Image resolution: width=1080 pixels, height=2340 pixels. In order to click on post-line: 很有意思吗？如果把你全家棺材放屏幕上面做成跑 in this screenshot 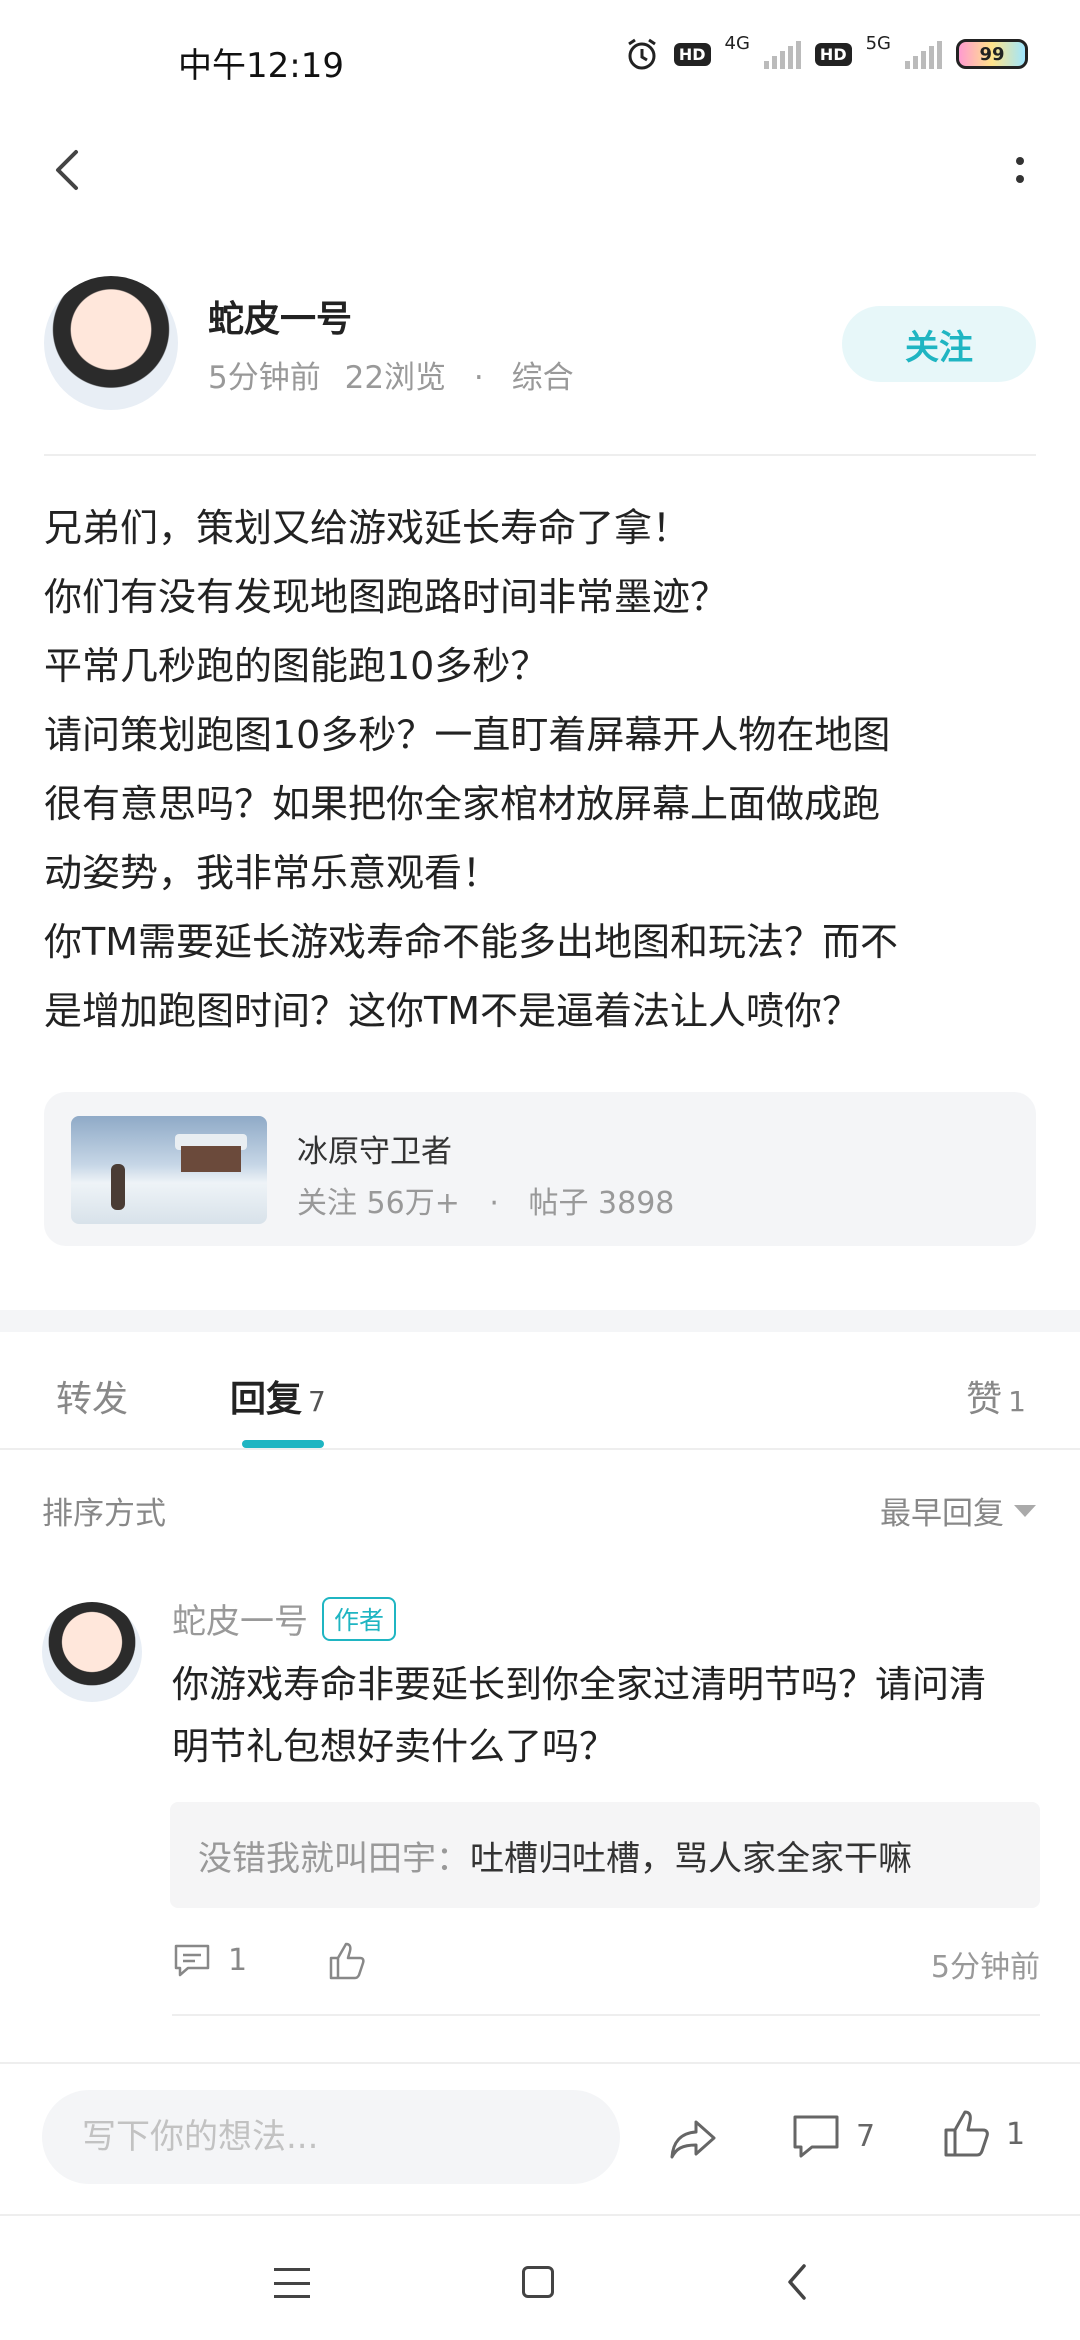, I will do `click(462, 804)`.